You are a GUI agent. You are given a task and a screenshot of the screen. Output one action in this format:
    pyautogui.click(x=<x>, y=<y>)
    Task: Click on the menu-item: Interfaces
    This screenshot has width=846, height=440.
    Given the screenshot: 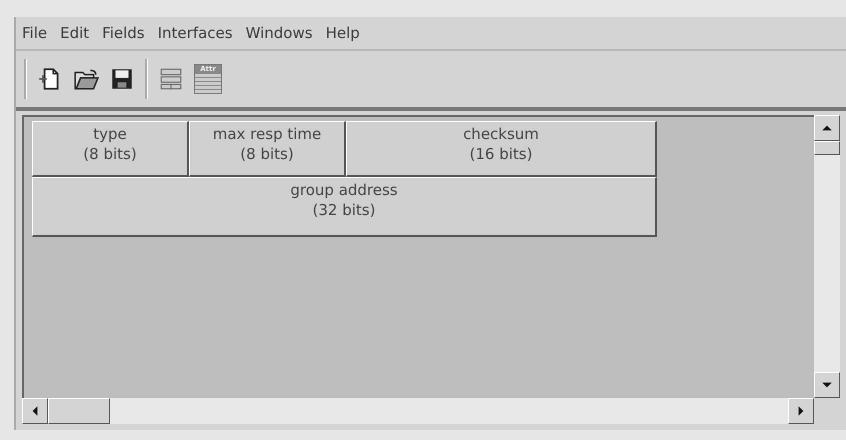 What is the action you would take?
    pyautogui.click(x=195, y=33)
    